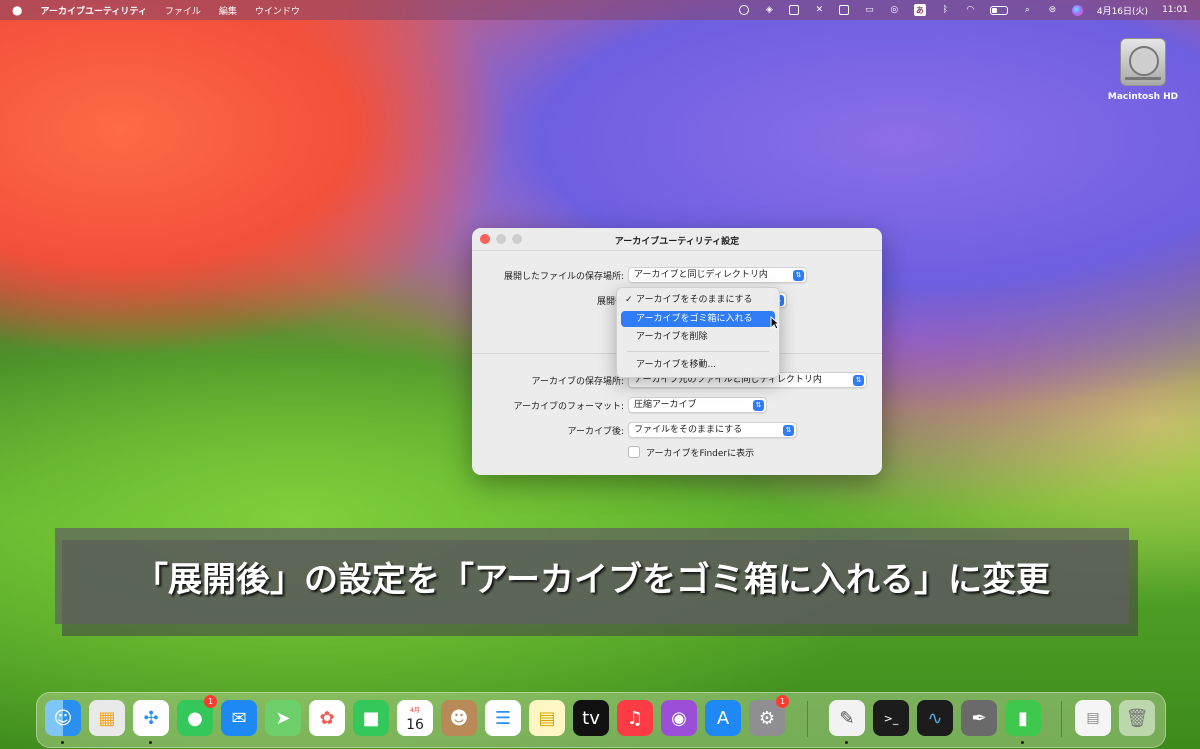 The width and height of the screenshot is (1200, 749). Describe the element at coordinates (210, 701) in the screenshot. I see `messages-badge: 1` at that location.